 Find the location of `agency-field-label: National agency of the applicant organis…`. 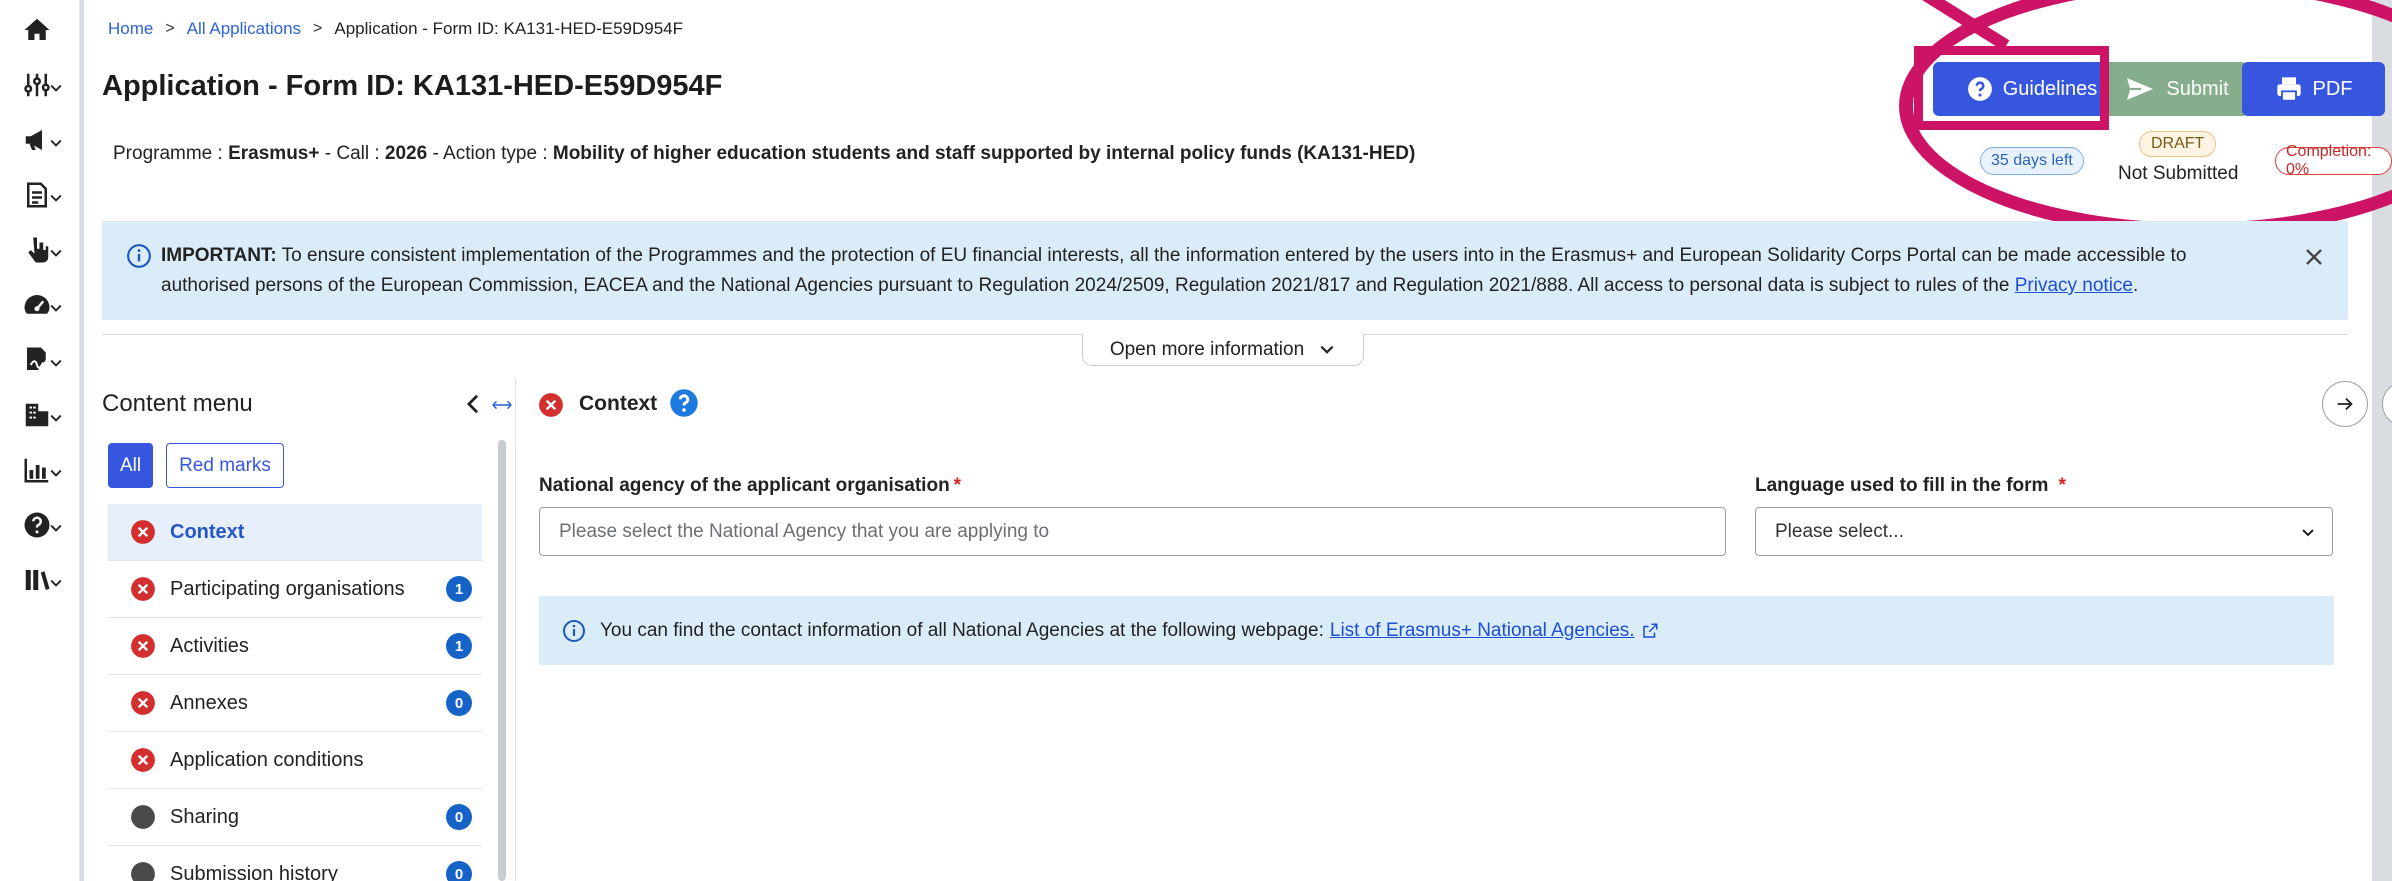

agency-field-label: National agency of the applicant organis… is located at coordinates (750, 486).